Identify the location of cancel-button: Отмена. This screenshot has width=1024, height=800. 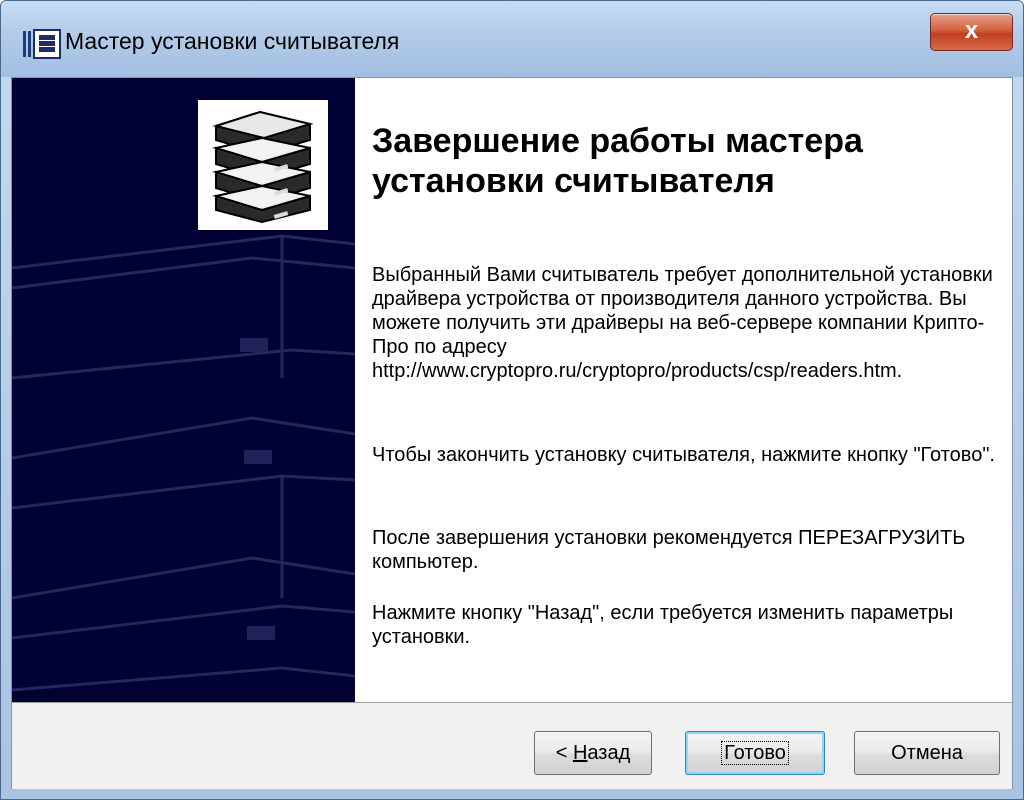
(927, 753).